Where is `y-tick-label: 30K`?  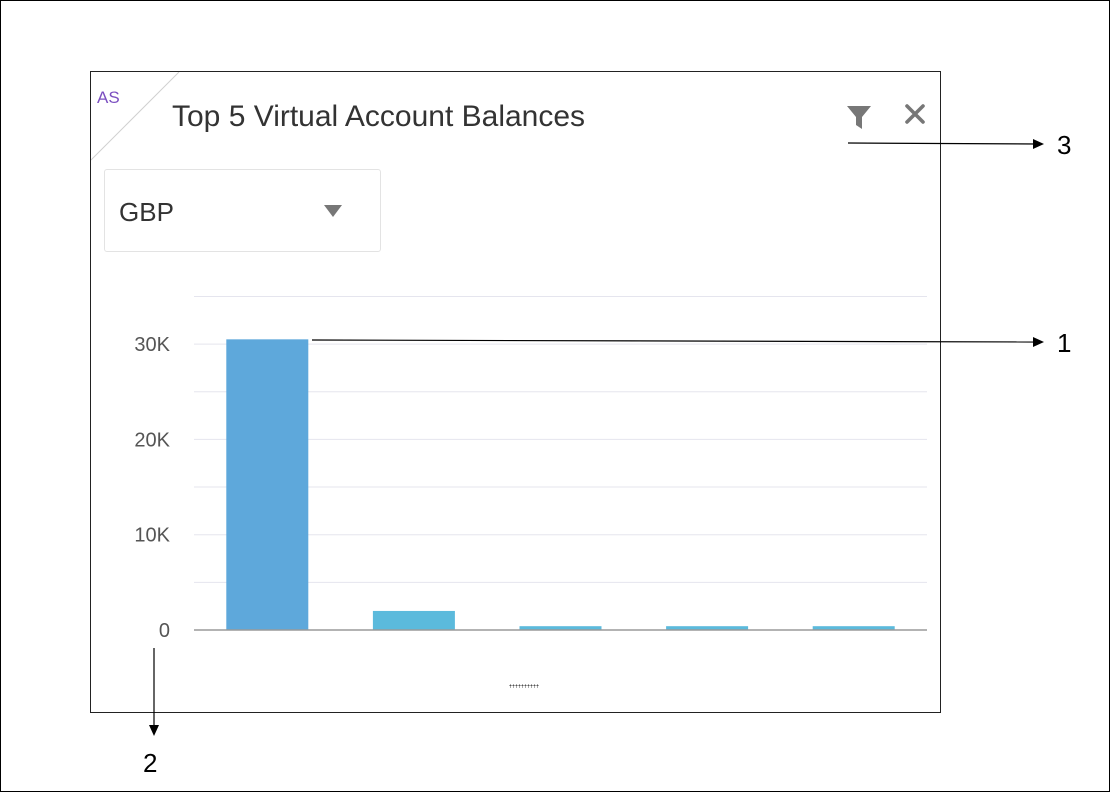 y-tick-label: 30K is located at coordinates (152, 345).